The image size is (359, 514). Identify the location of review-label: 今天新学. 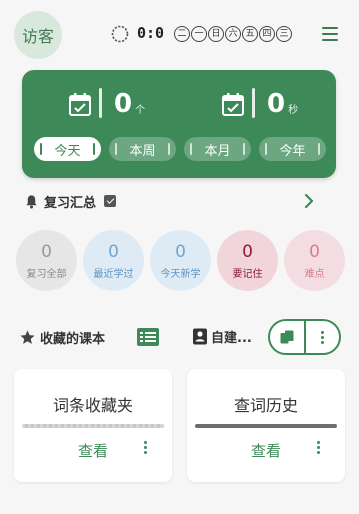
(180, 274).